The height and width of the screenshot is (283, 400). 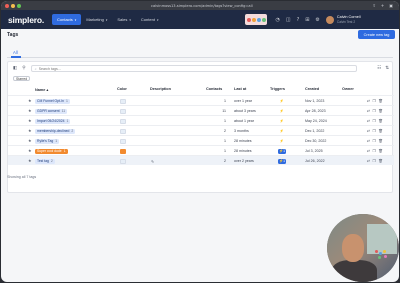 What do you see at coordinates (47, 141) in the screenshot?
I see `tag-chip: Rylie's Tag 1` at bounding box center [47, 141].